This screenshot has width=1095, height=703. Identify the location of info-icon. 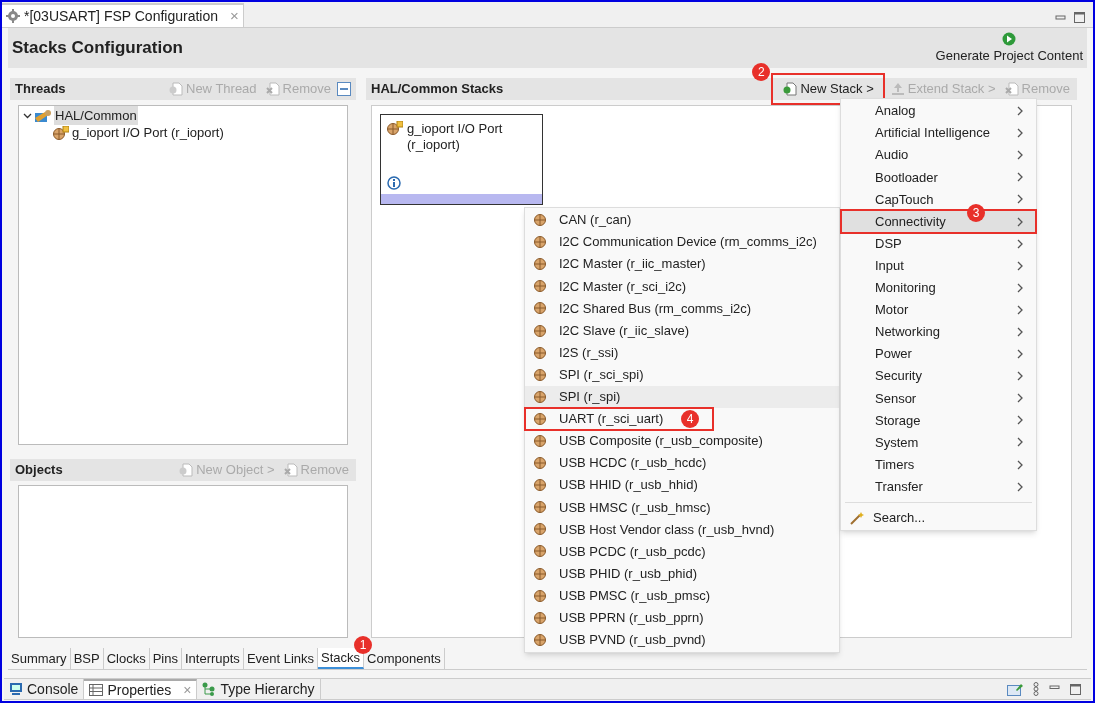
(394, 183).